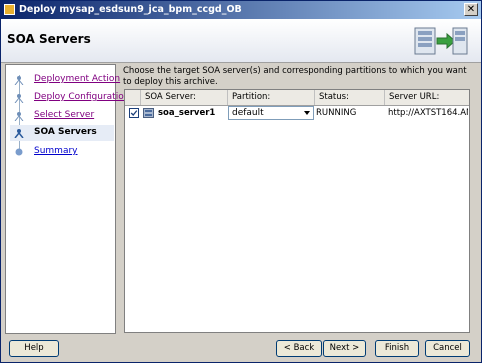 The height and width of the screenshot is (363, 482). Describe the element at coordinates (271, 113) in the screenshot. I see `partition-select: default` at that location.